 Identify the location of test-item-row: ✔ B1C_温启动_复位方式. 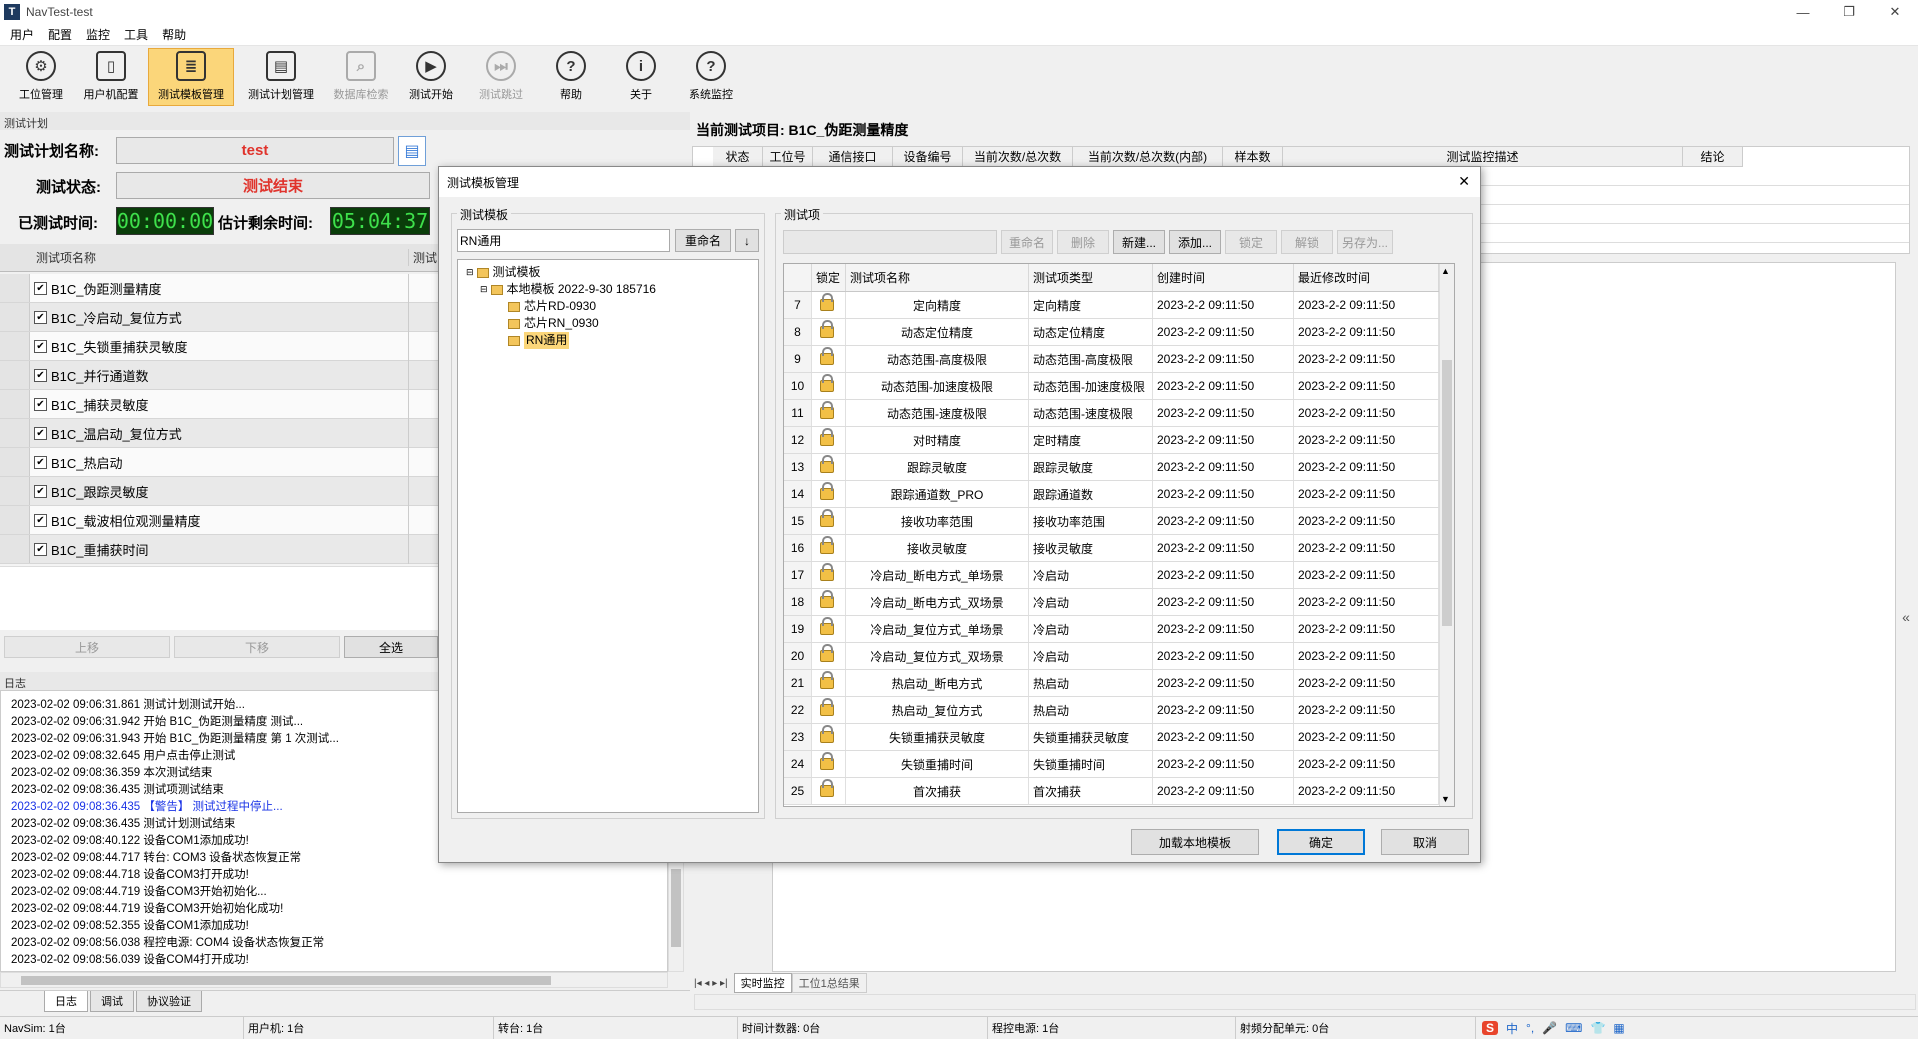
(219, 433).